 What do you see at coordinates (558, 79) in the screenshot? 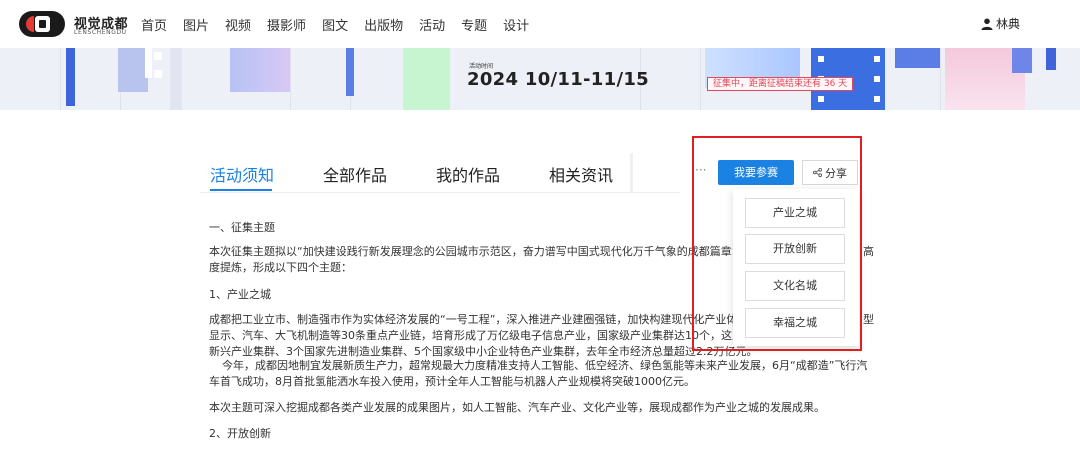
I see `event-date: 2024 10/11-11/15` at bounding box center [558, 79].